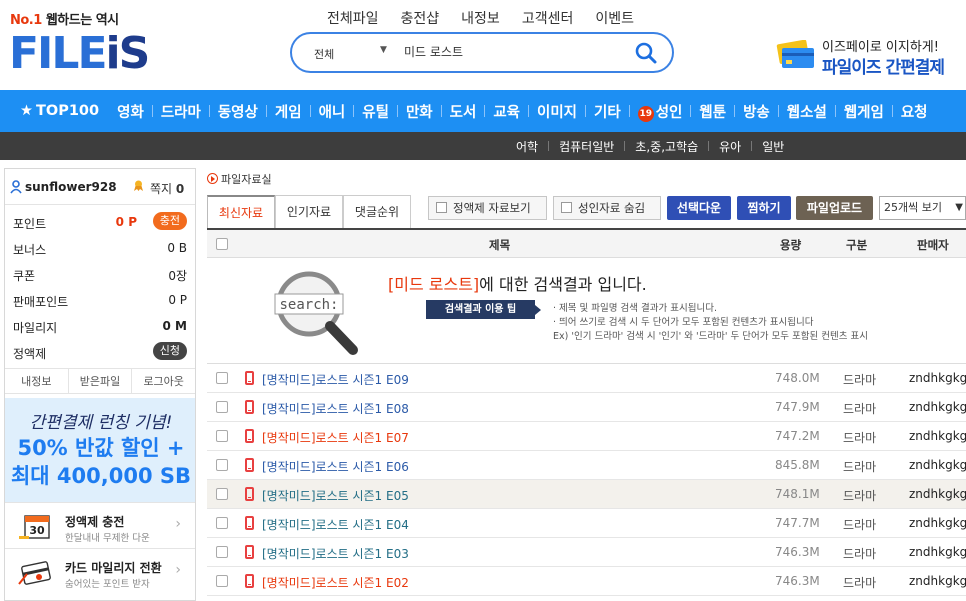 This screenshot has width=966, height=601. What do you see at coordinates (324, 54) in the screenshot?
I see `search-category-select: 전체` at bounding box center [324, 54].